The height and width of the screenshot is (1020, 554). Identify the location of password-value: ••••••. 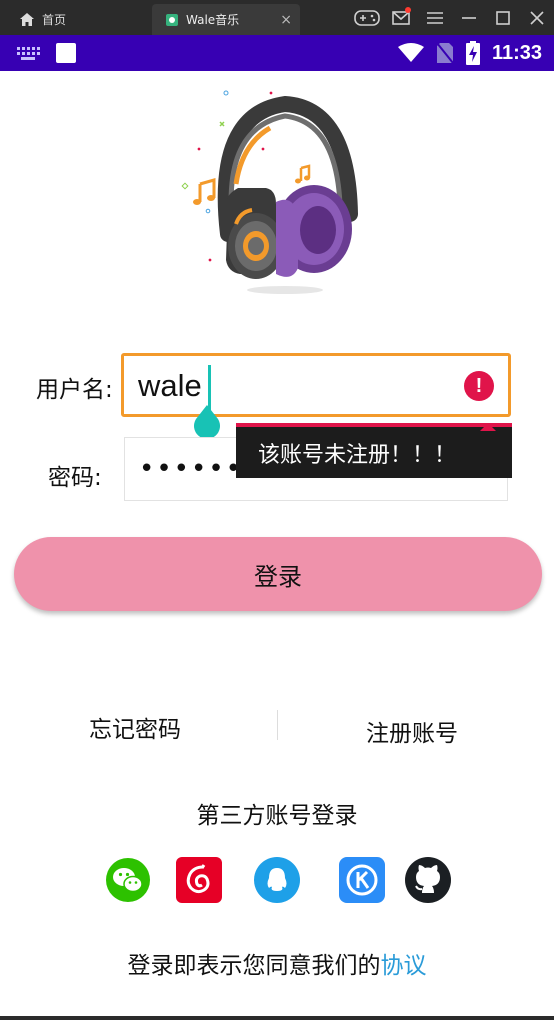
(191, 469).